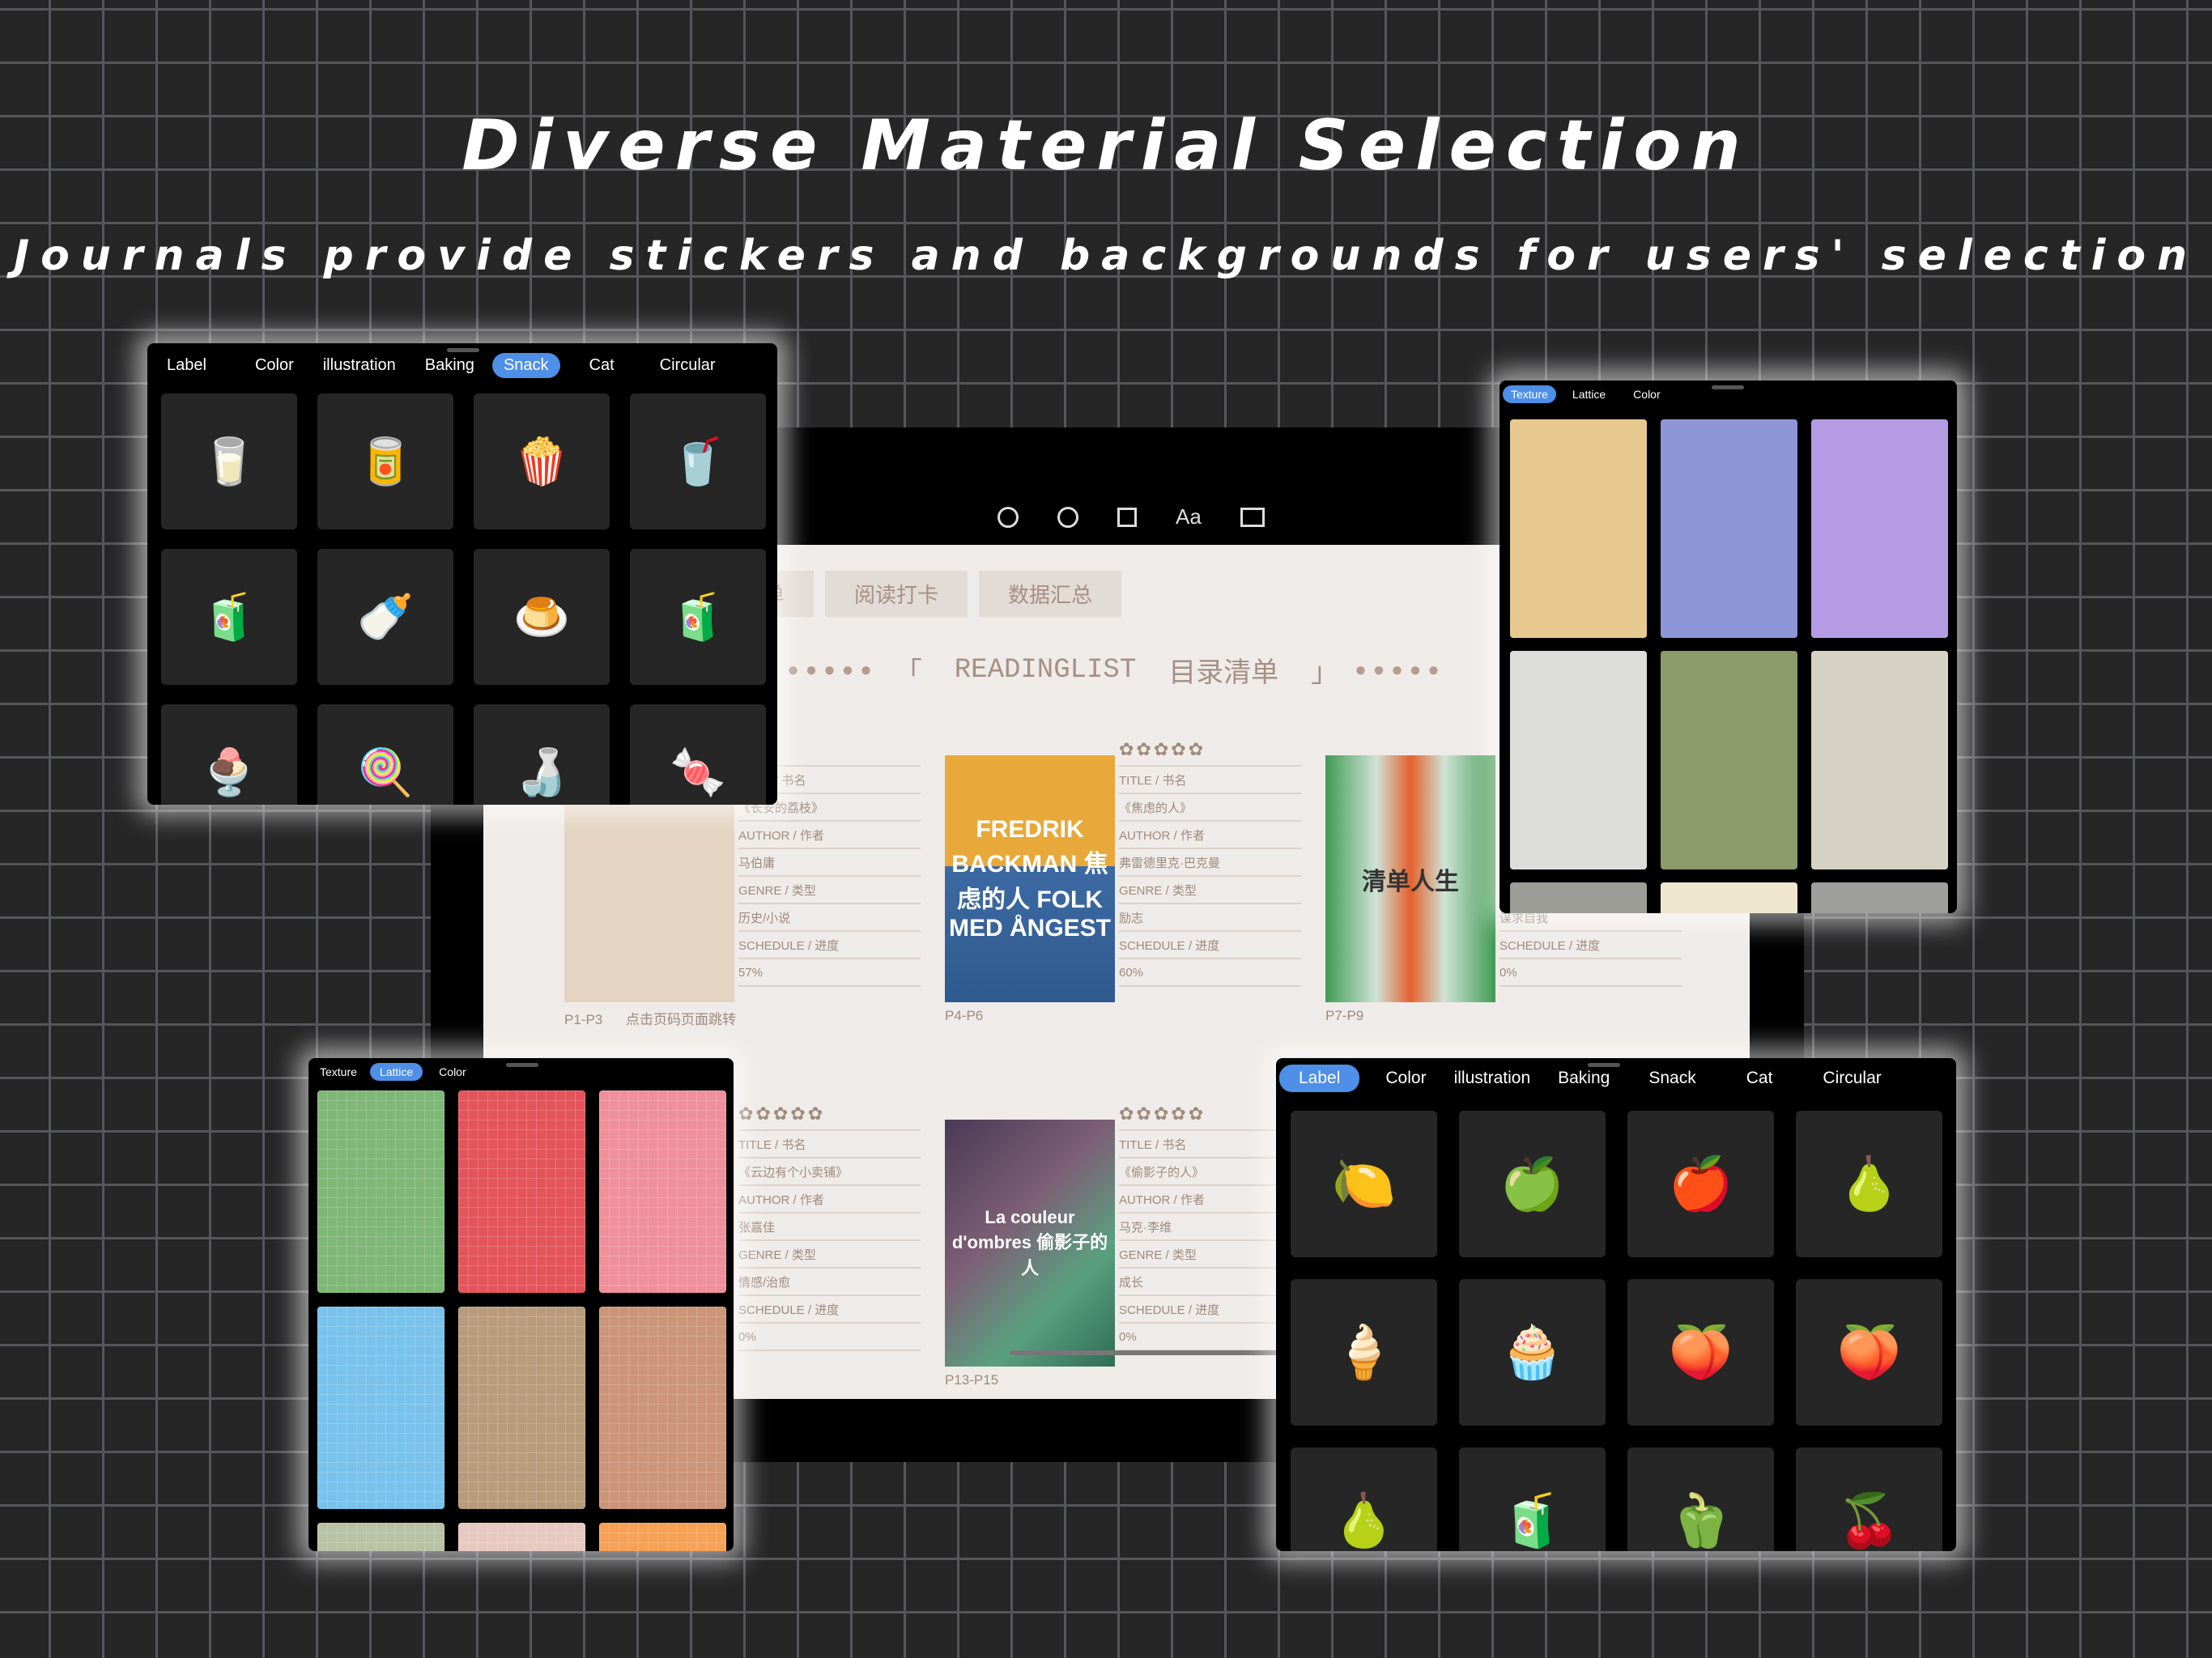  What do you see at coordinates (385, 617) in the screenshot?
I see `sticker-bottle-icon: 🍼` at bounding box center [385, 617].